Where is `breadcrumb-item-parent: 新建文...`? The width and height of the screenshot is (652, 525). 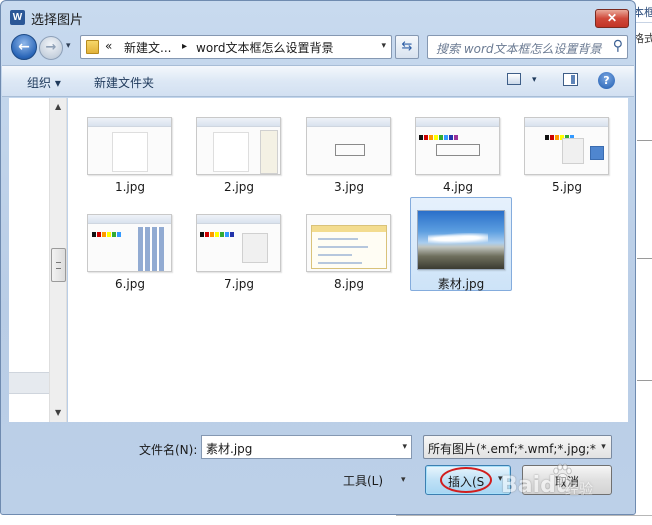
breadcrumb-item-parent: 新建文... is located at coordinates (147, 47).